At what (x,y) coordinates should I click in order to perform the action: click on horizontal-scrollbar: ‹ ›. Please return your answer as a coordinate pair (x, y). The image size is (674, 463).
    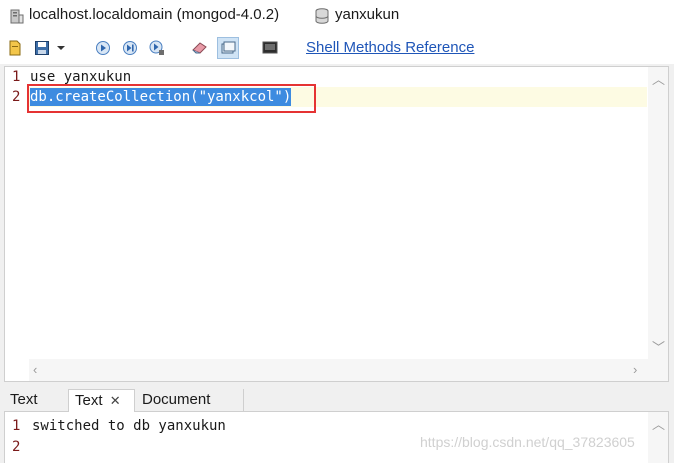
    Looking at the image, I should click on (338, 370).